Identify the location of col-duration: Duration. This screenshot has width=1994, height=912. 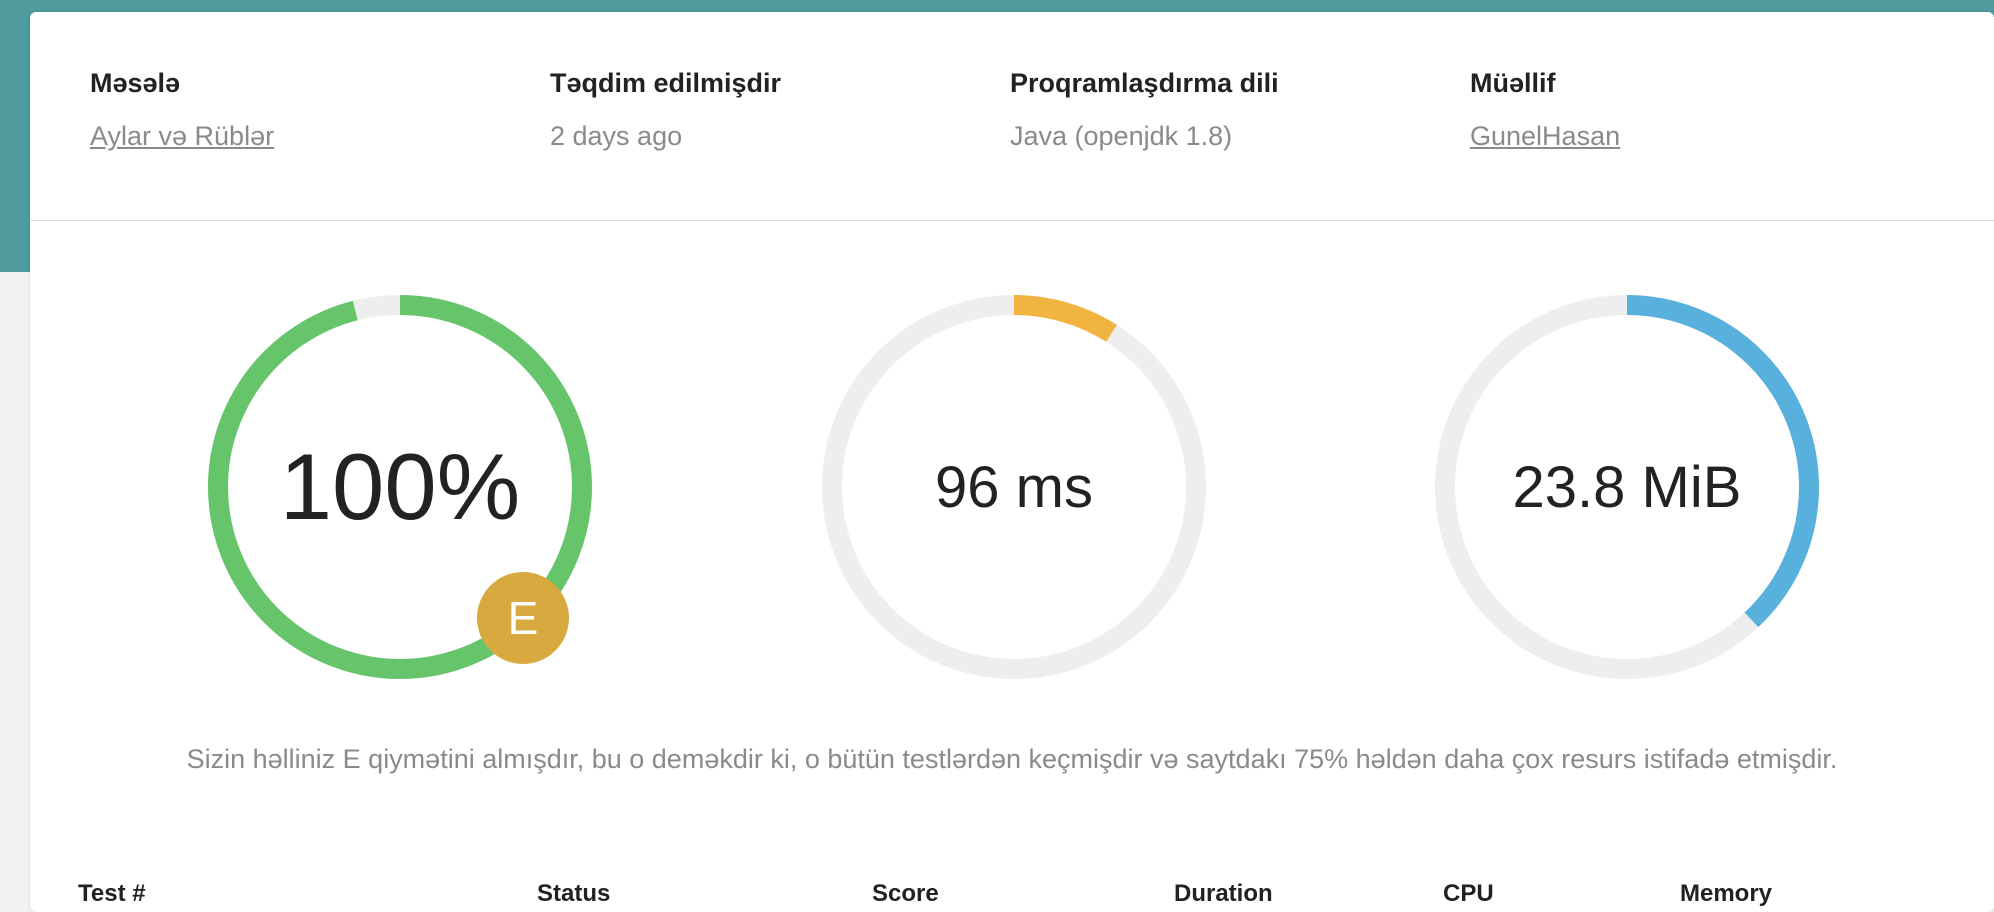
(1223, 893).